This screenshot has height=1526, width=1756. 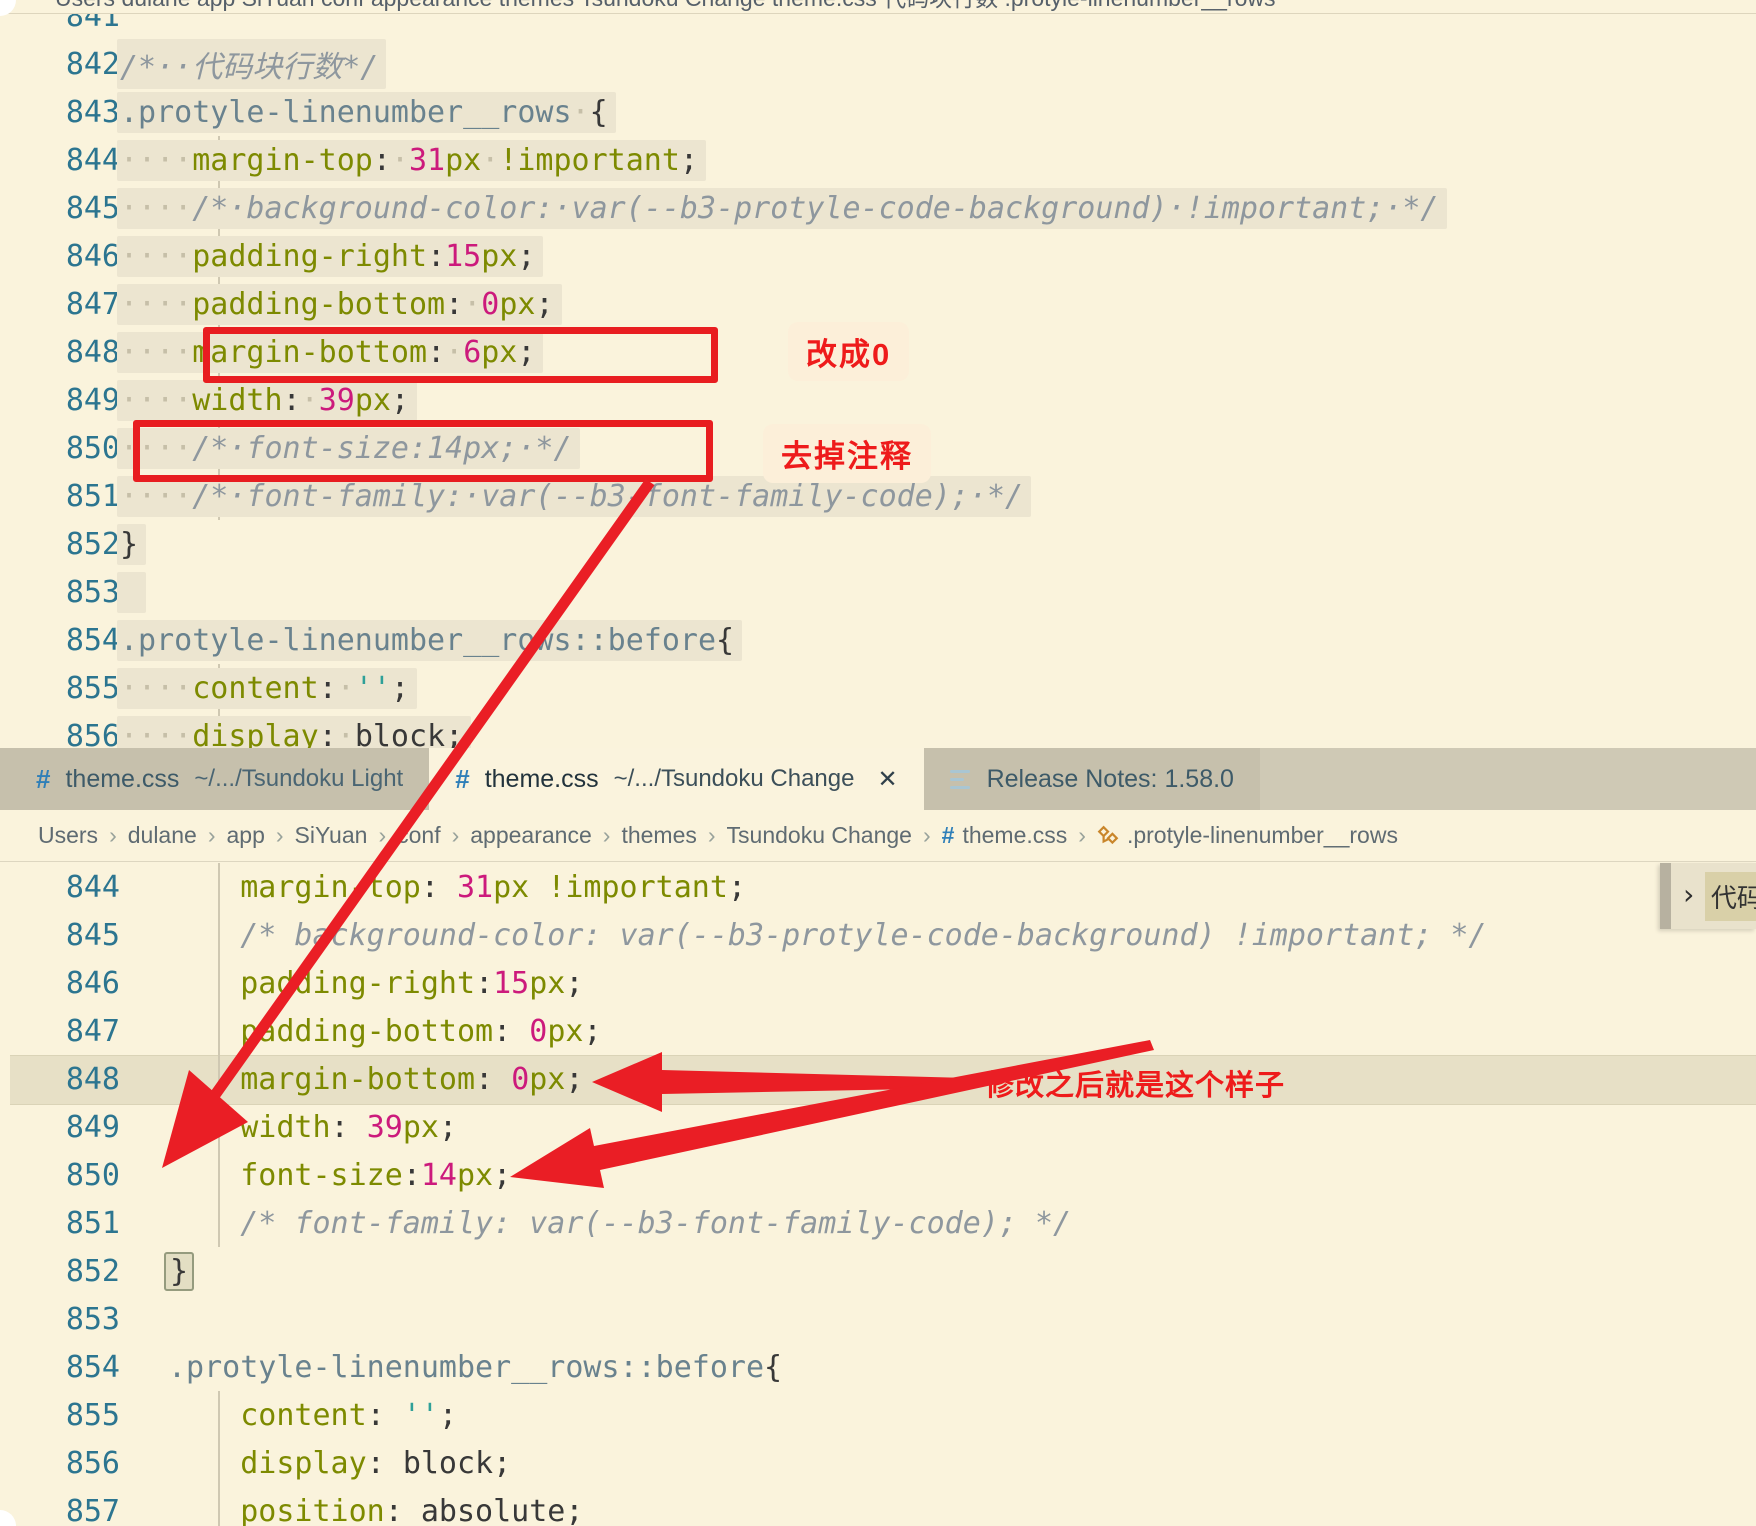 What do you see at coordinates (1688, 894) in the screenshot?
I see `chevron-right-icon: ›` at bounding box center [1688, 894].